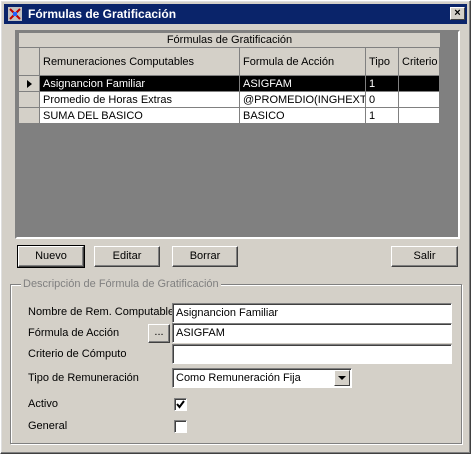 The width and height of the screenshot is (471, 454). Describe the element at coordinates (15, 14) in the screenshot. I see `app-icon` at that location.